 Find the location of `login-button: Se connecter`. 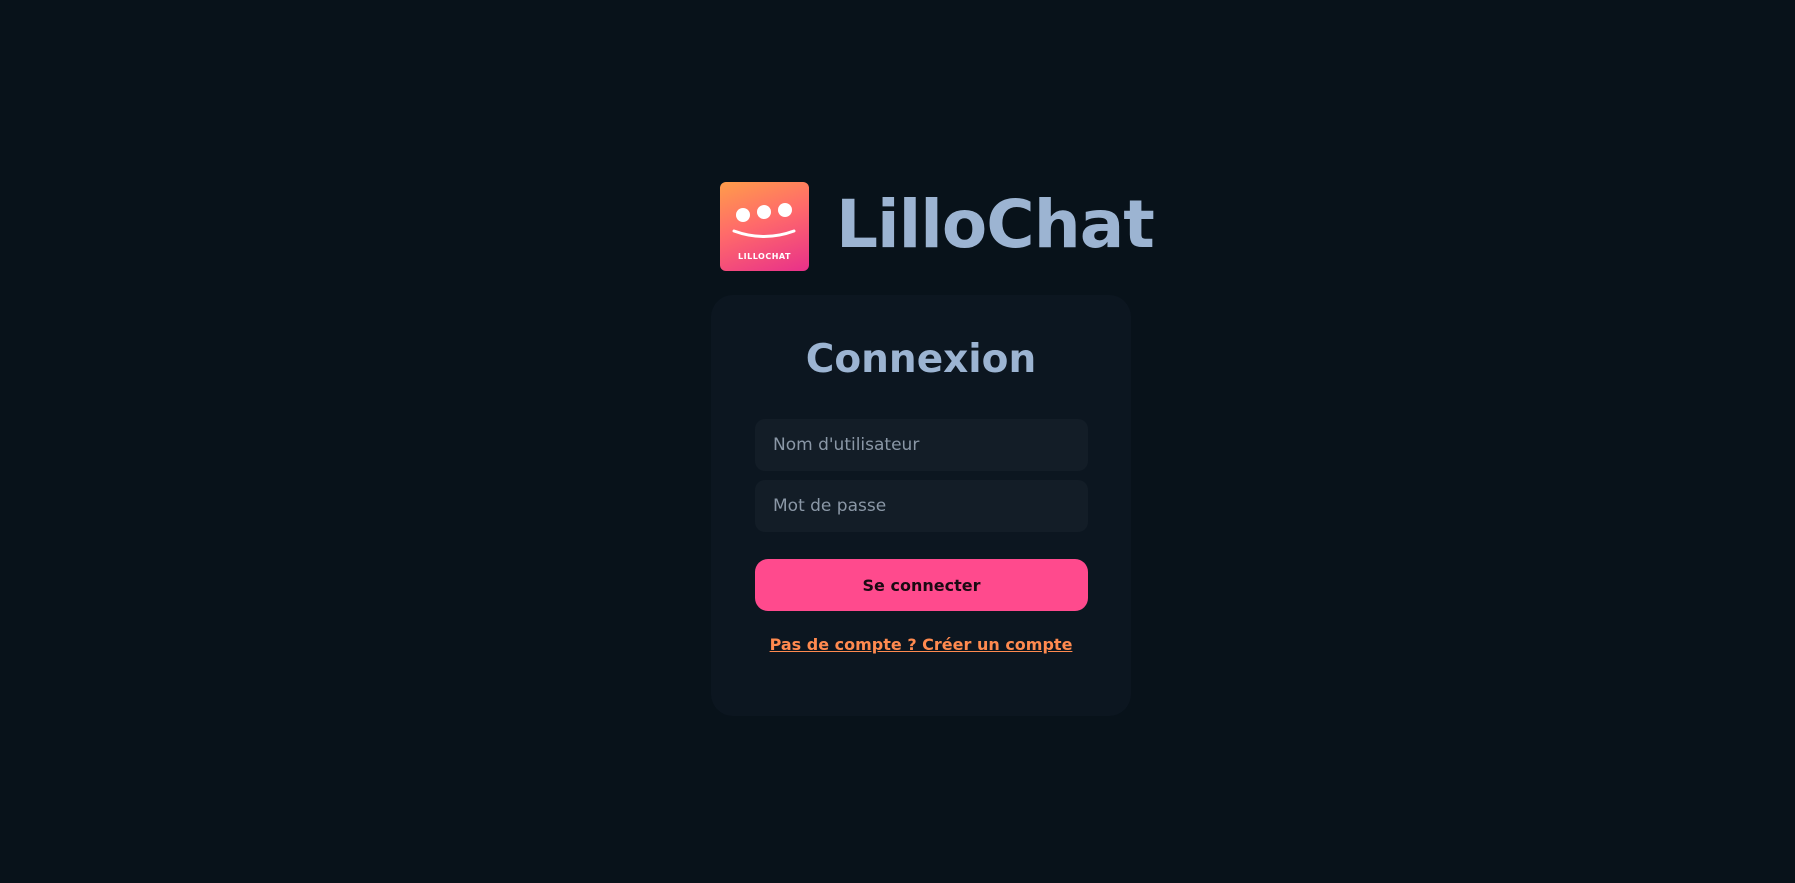

login-button: Se connecter is located at coordinates (921, 585).